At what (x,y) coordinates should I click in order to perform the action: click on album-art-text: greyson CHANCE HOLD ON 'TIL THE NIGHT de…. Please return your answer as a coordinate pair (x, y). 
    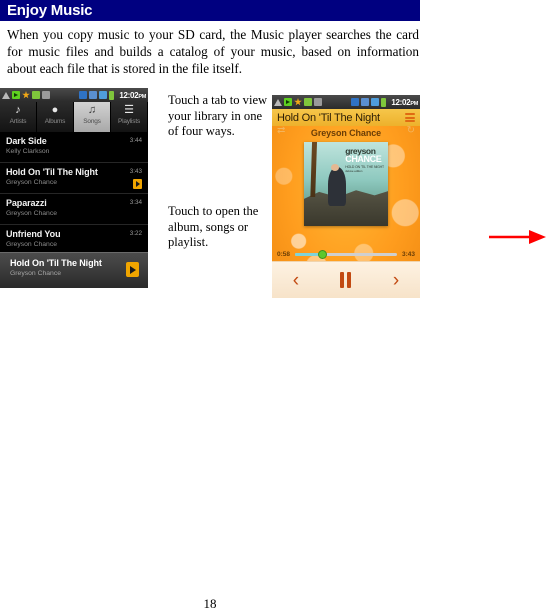
    Looking at the image, I should click on (364, 160).